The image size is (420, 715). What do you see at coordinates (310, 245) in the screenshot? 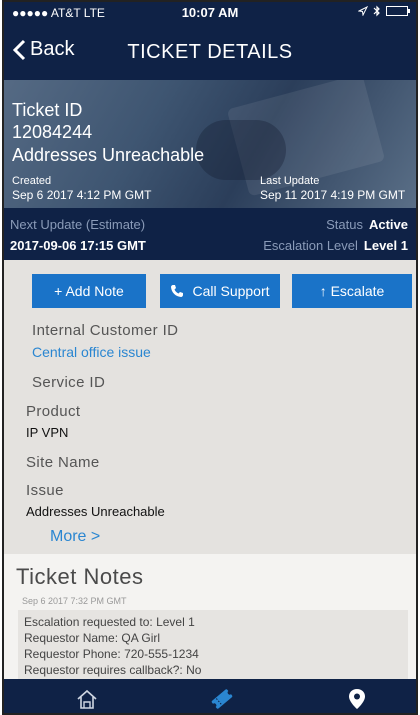
I see `escalation-label: Escalation Level` at bounding box center [310, 245].